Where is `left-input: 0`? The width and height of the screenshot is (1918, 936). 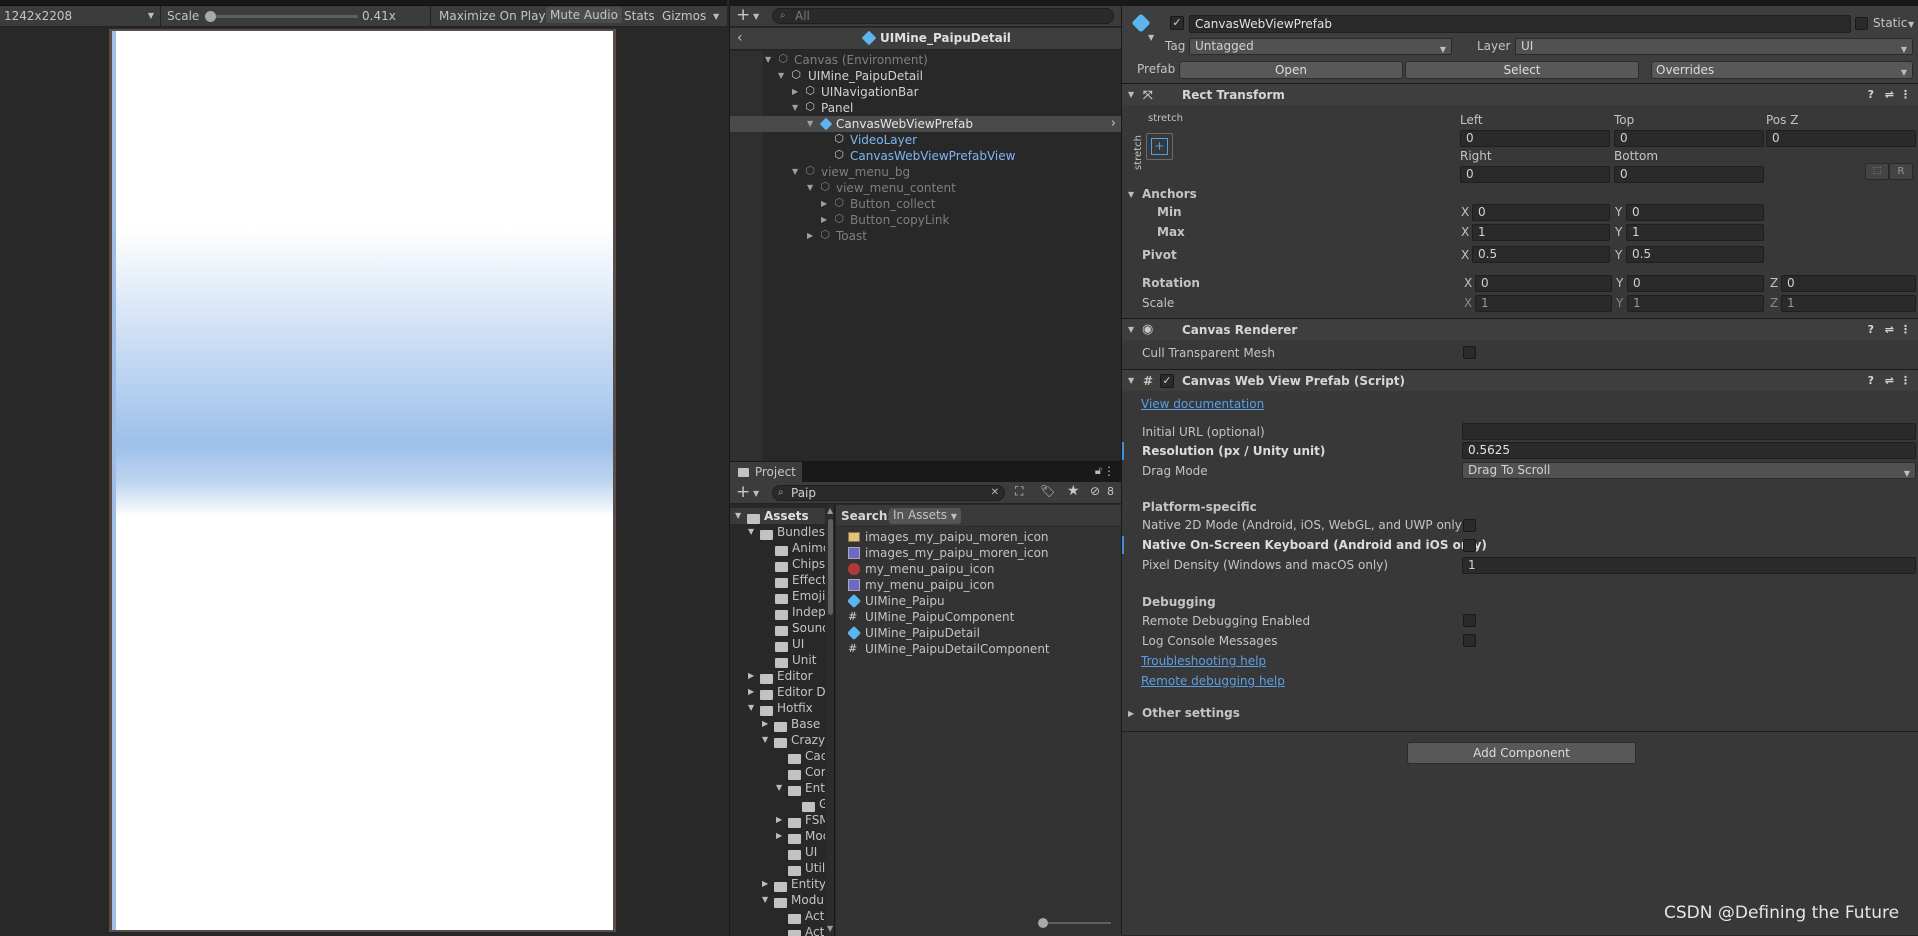 left-input: 0 is located at coordinates (1535, 138).